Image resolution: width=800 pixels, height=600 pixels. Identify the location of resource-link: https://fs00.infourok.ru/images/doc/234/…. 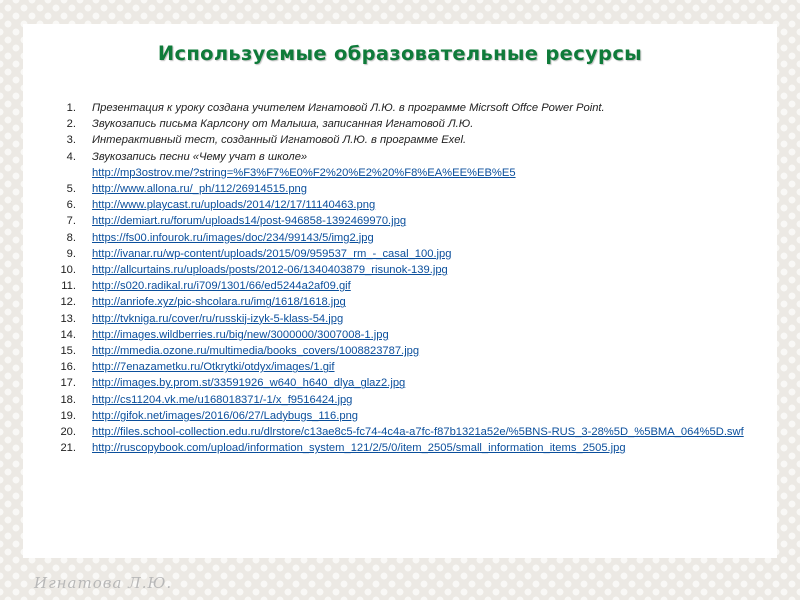
(233, 238).